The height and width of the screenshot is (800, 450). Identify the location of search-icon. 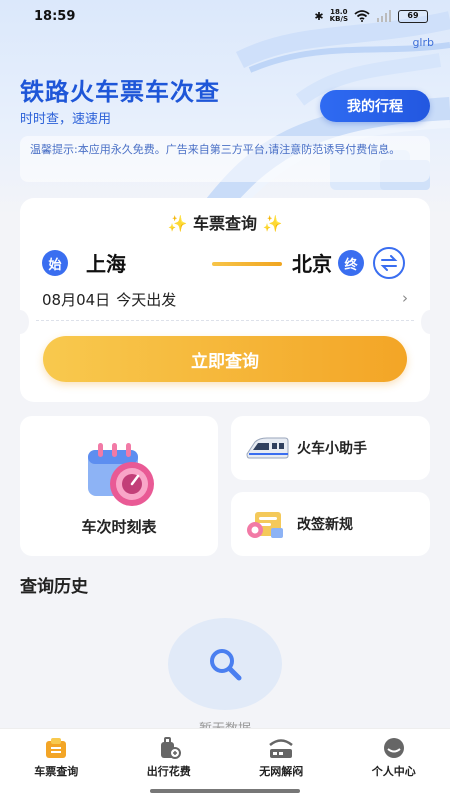
(226, 665).